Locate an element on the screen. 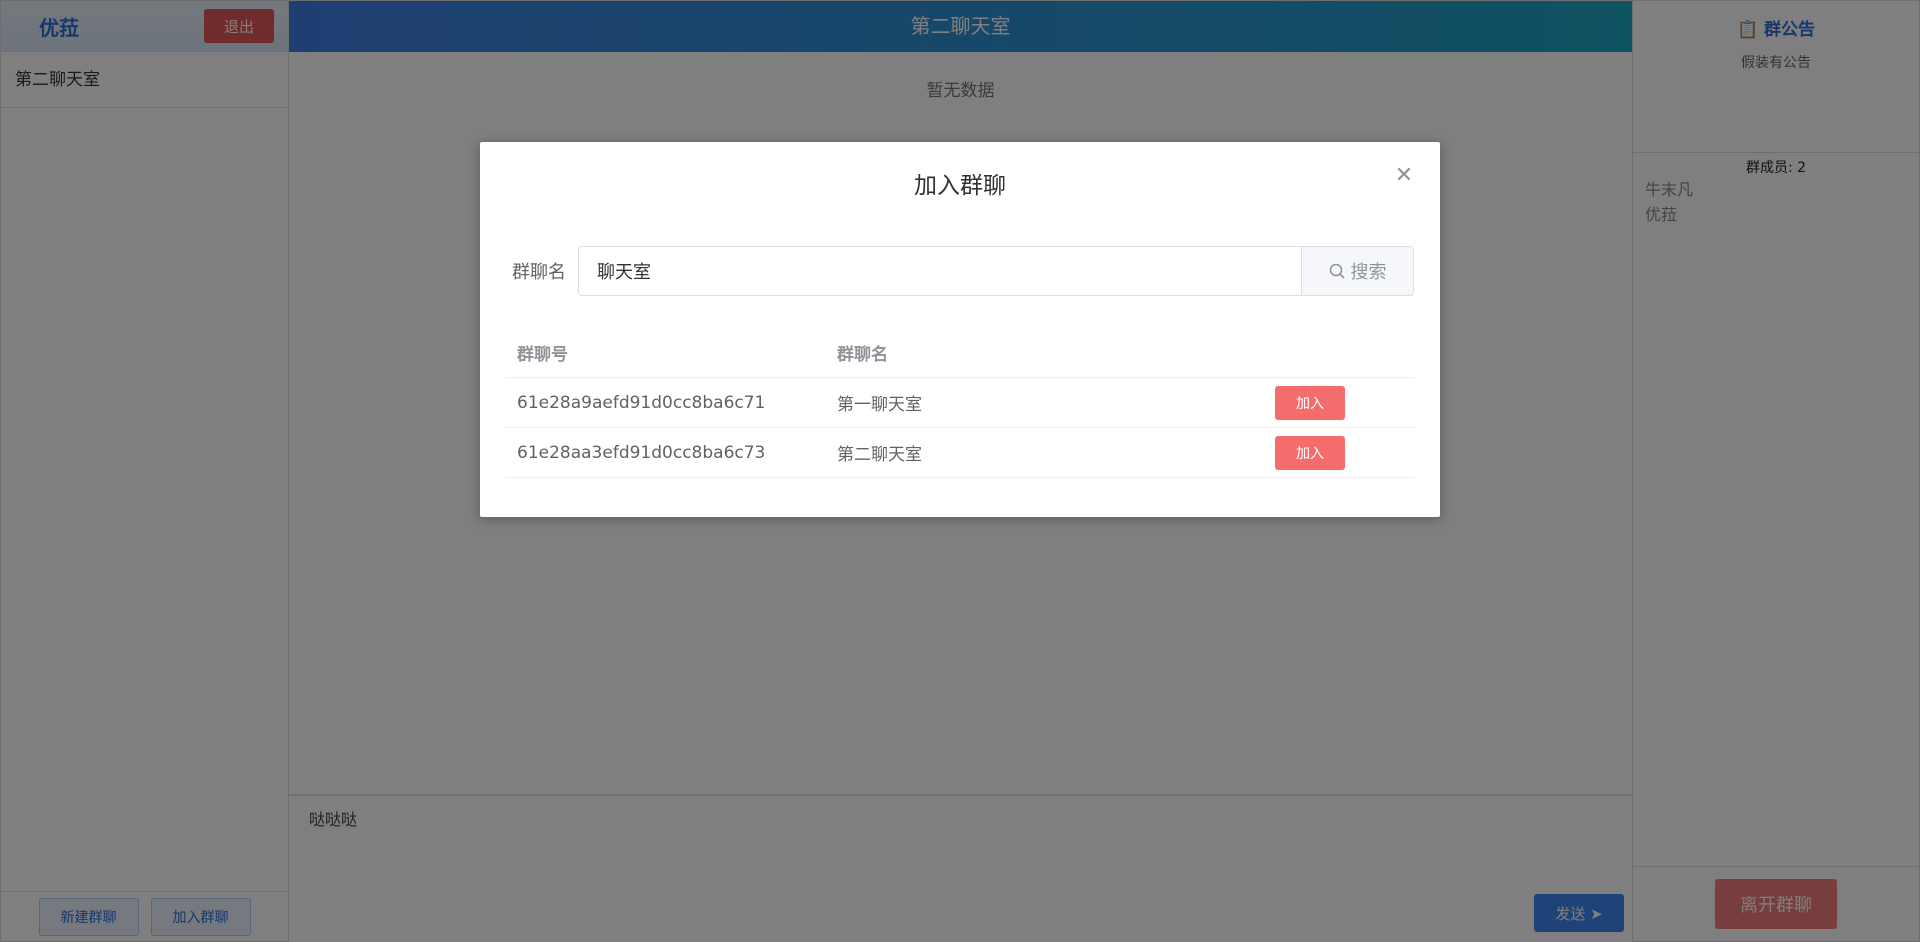 Image resolution: width=1920 pixels, height=942 pixels. table-row: 61e28aa3efd91d0cc8ba6c73 第二聊天室 加入 is located at coordinates (960, 453).